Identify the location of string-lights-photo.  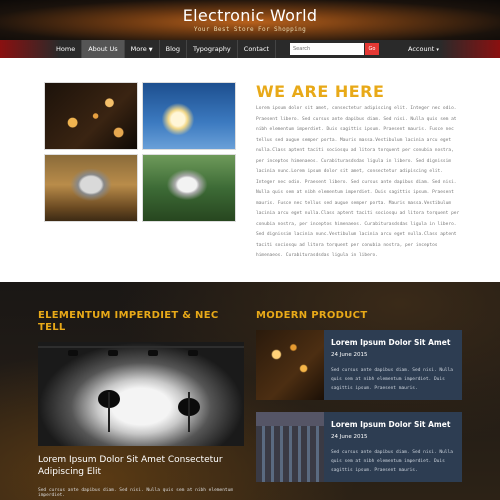
(91, 116).